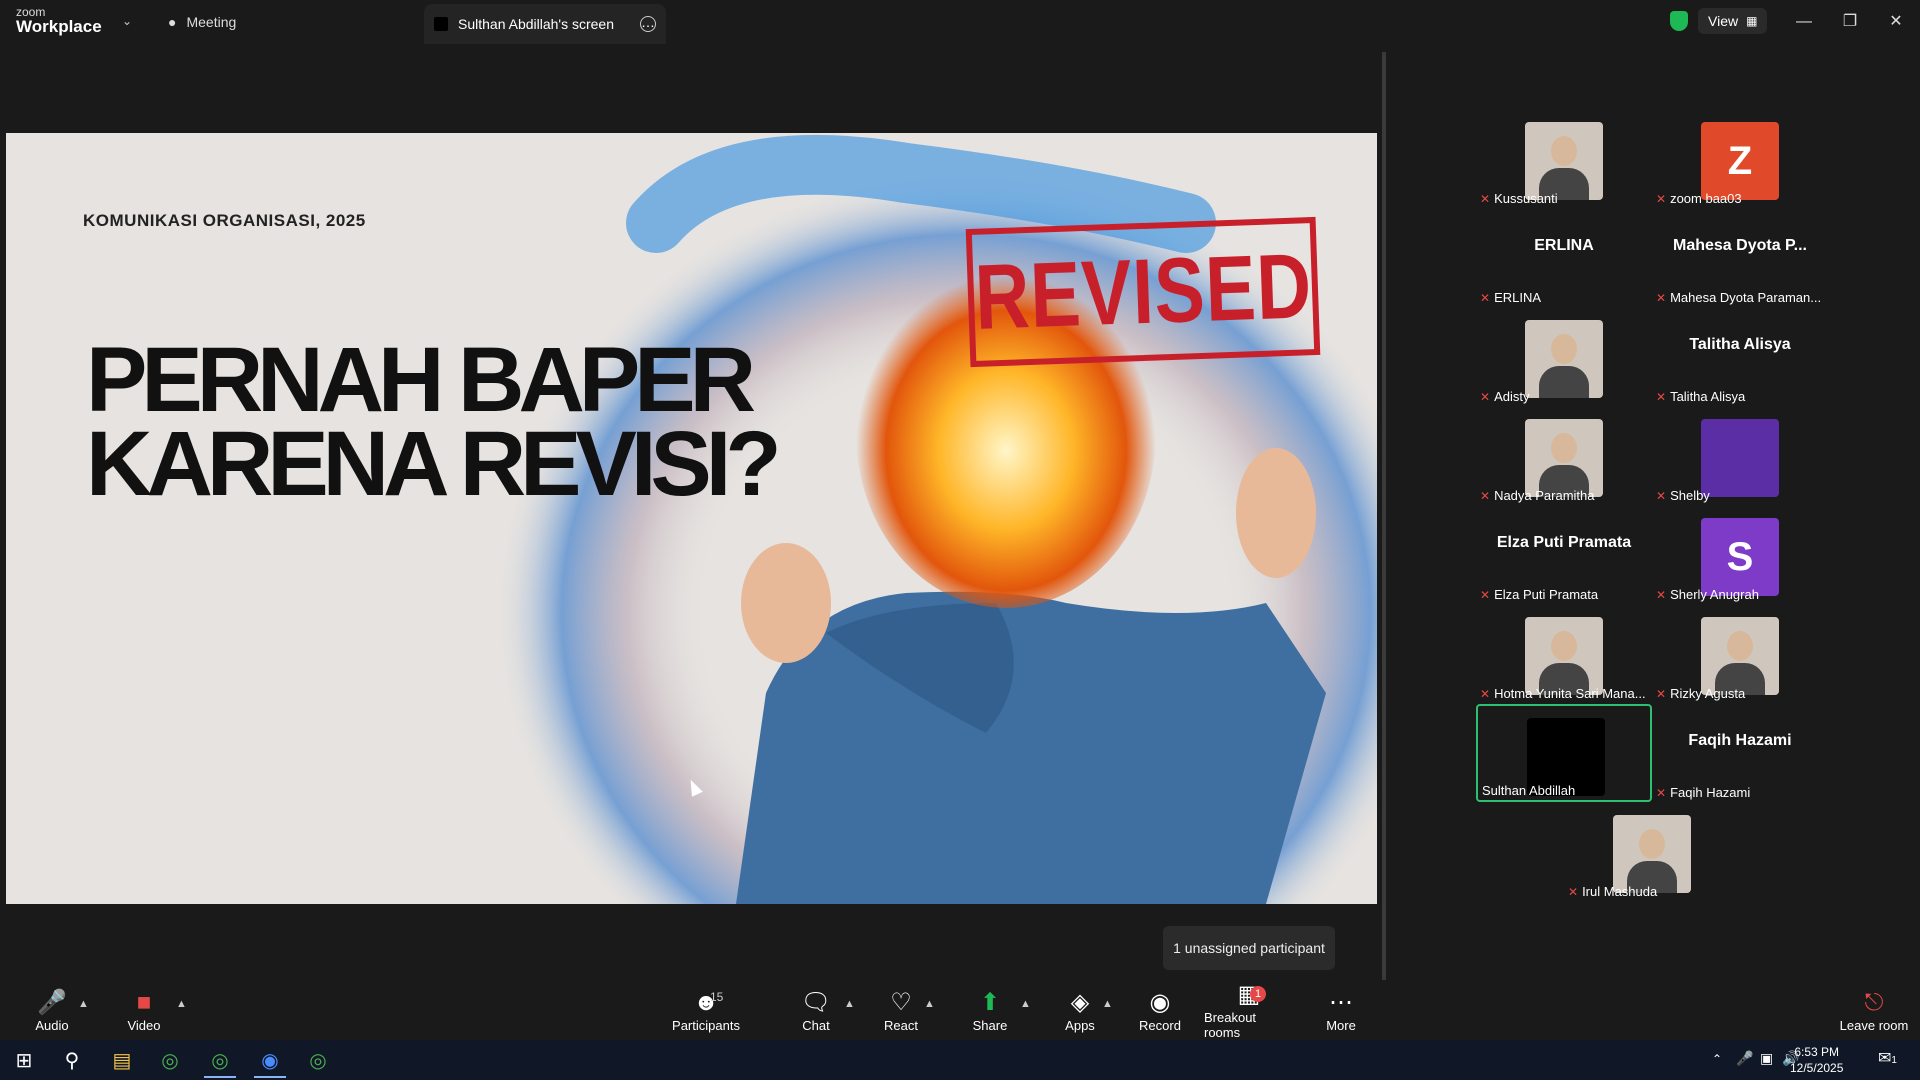 Image resolution: width=1920 pixels, height=1080 pixels. Describe the element at coordinates (1512, 396) in the screenshot. I see `participant-name: Adisty` at that location.